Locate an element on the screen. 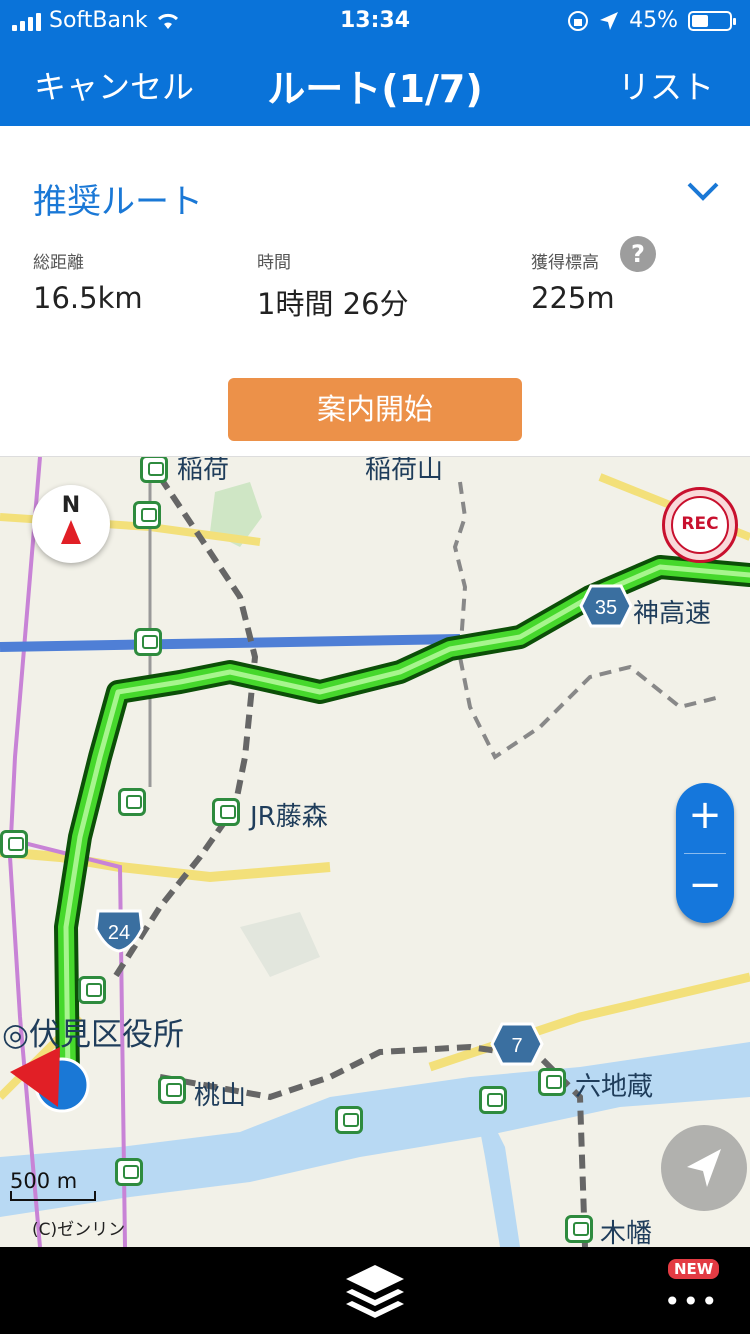  route-35-badge: 35 is located at coordinates (606, 606).